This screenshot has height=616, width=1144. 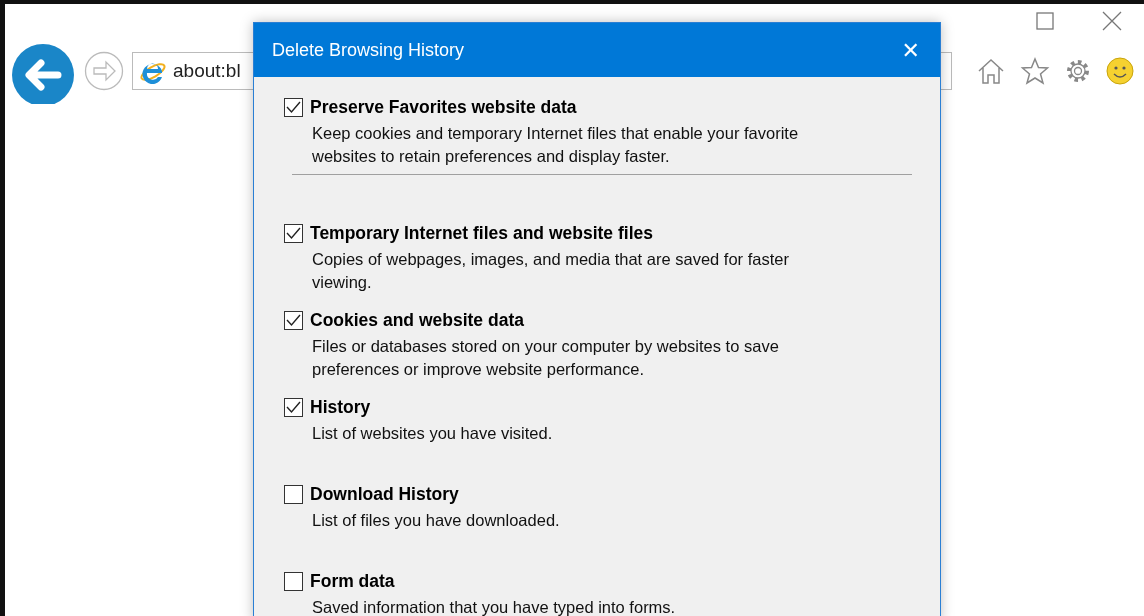 What do you see at coordinates (551, 271) in the screenshot?
I see `option-description: Copies of webpages, images, and media that are saved for faster viewing.` at bounding box center [551, 271].